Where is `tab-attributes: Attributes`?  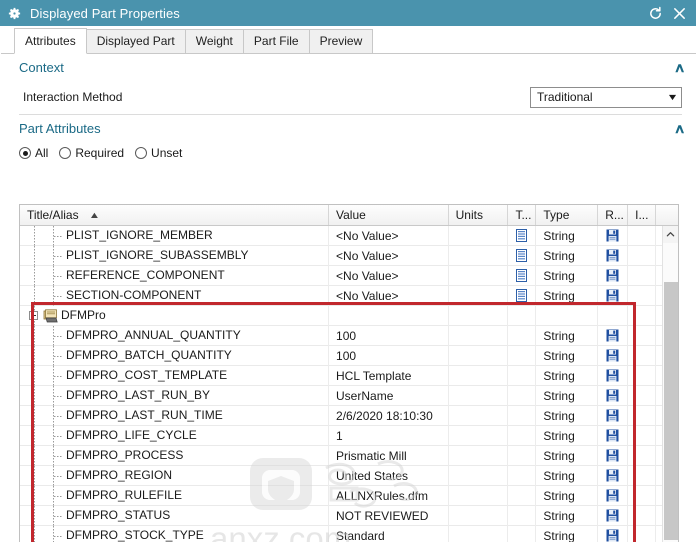 tab-attributes: Attributes is located at coordinates (50, 41).